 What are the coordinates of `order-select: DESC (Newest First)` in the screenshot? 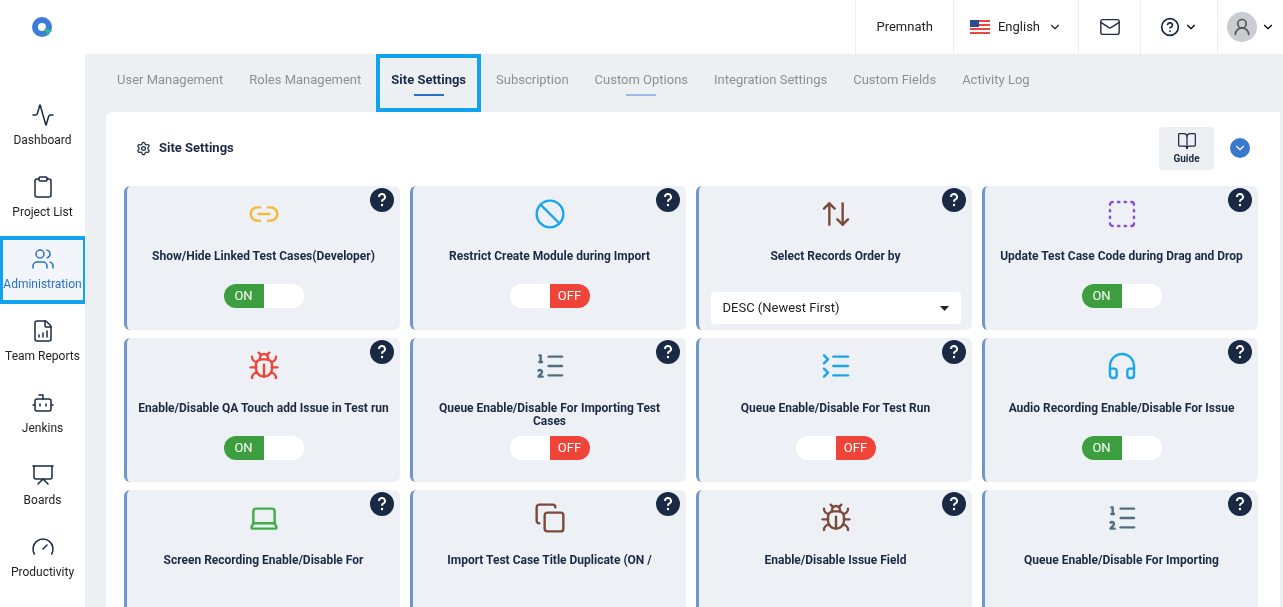 It's located at (835, 308).